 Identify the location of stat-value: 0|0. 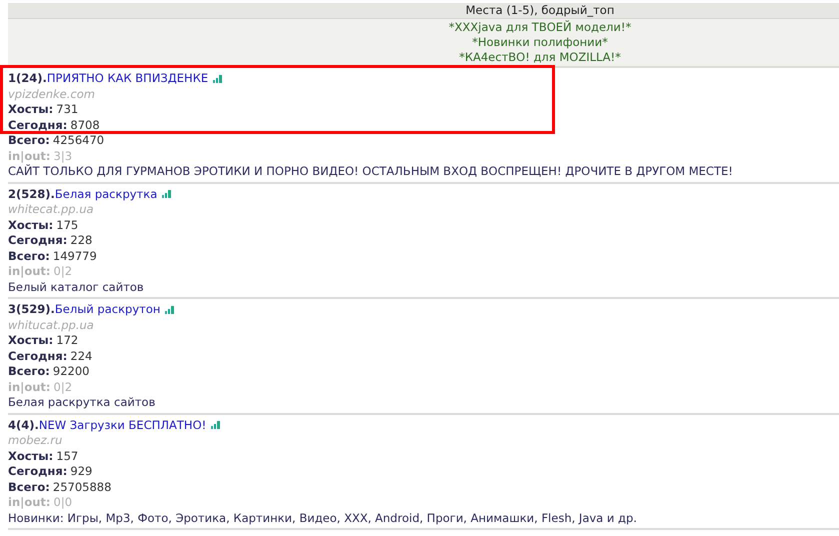
(63, 502).